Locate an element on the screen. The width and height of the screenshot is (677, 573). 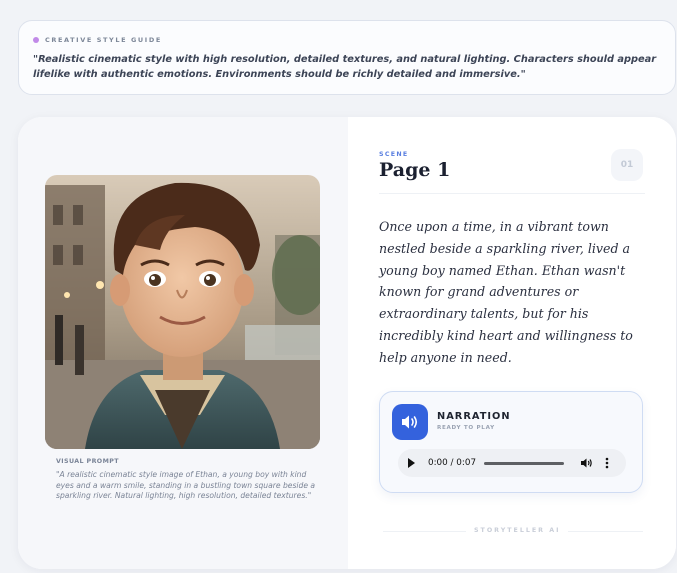
volume-icon is located at coordinates (586, 463).